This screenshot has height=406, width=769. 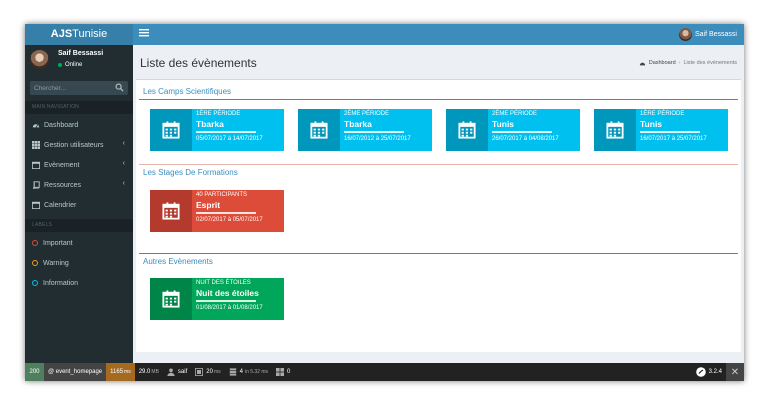 What do you see at coordinates (60, 205) in the screenshot?
I see `sidebar-item-label: Calendrier` at bounding box center [60, 205].